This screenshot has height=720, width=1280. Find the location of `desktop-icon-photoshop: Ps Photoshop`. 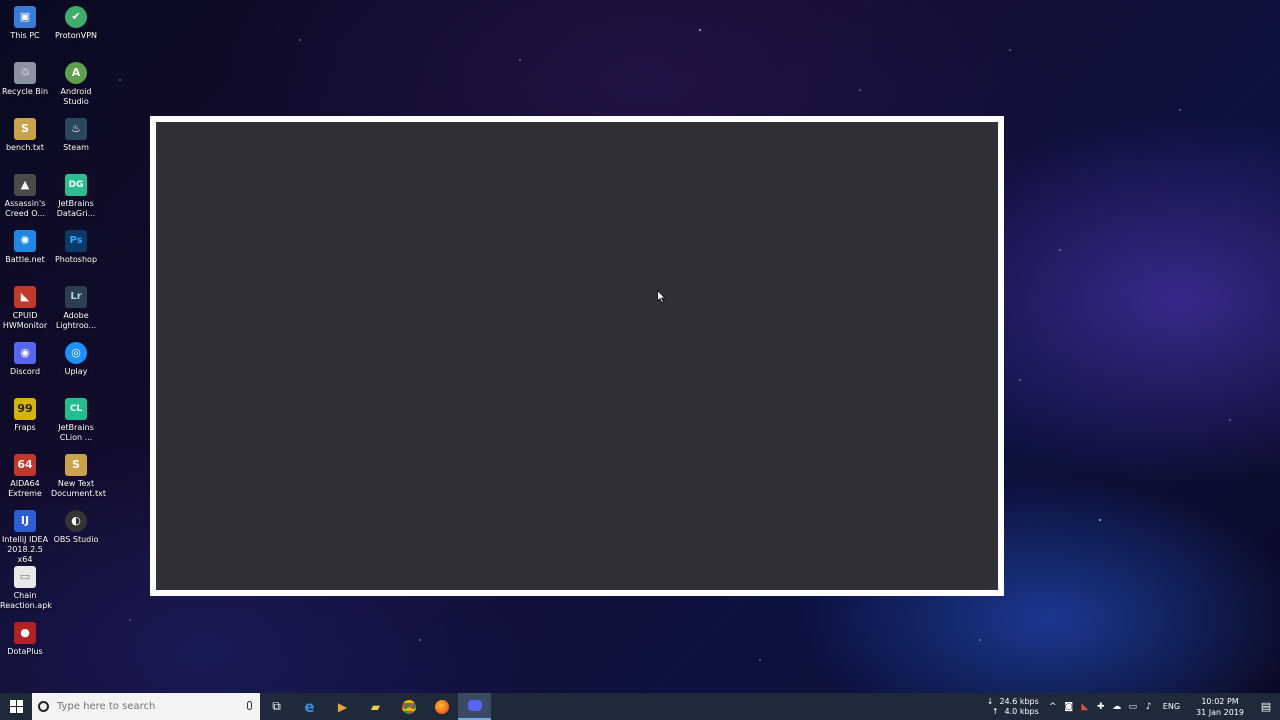

desktop-icon-photoshop: Ps Photoshop is located at coordinates (76, 245).